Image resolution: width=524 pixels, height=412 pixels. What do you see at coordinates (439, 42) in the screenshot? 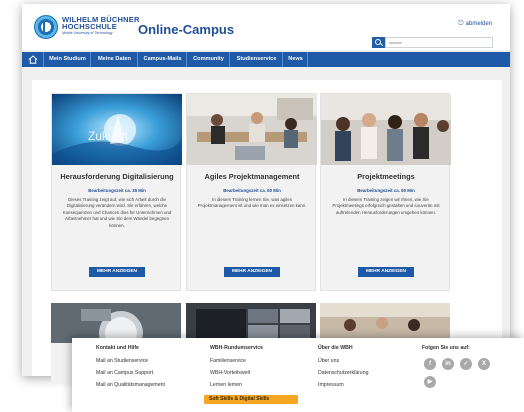
I see `search-input` at bounding box center [439, 42].